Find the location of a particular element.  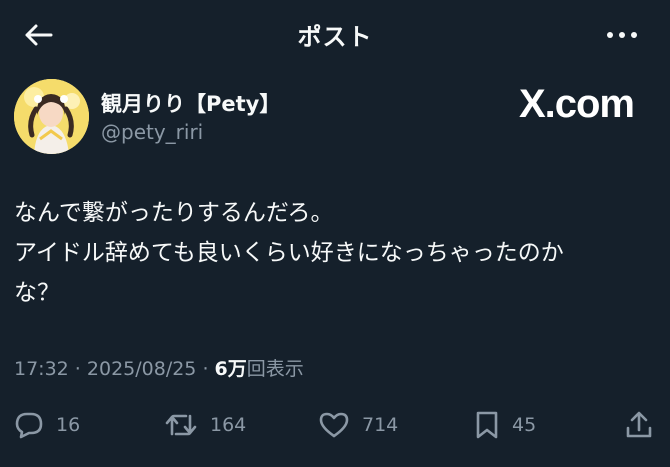

views-count: 6万 is located at coordinates (230, 369).